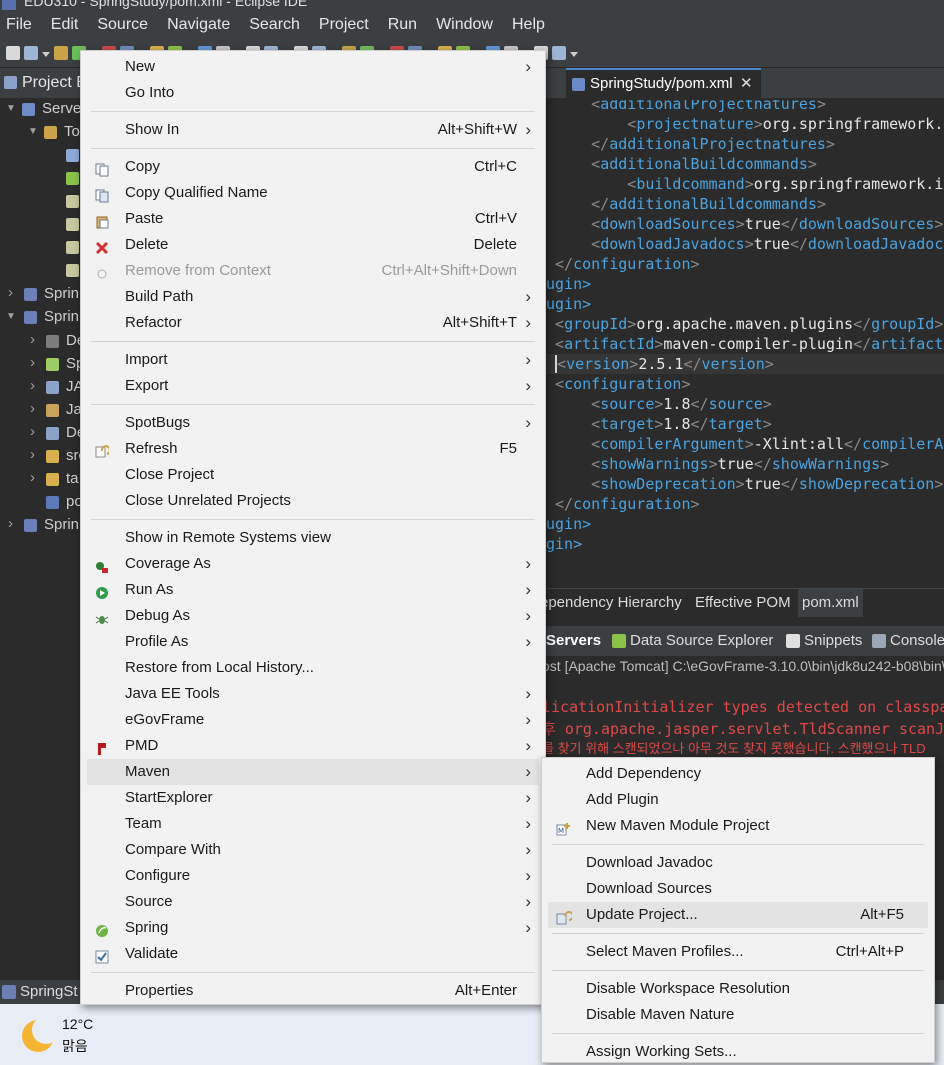 The image size is (944, 1065). I want to click on menu-item-compare-with: Compare With ›, so click(313, 850).